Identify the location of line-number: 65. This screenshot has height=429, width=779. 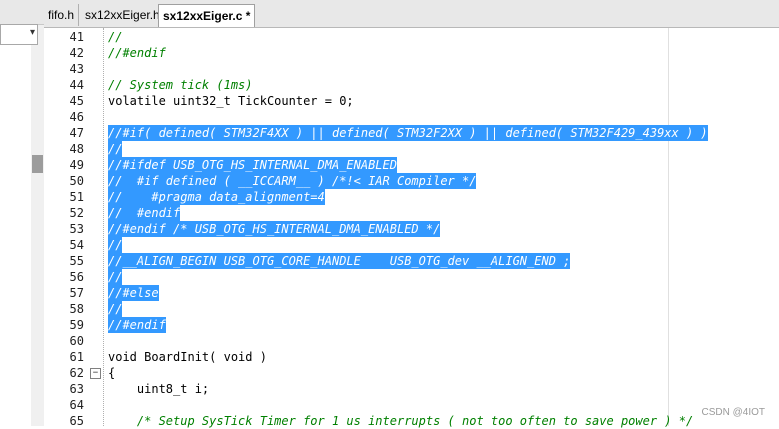
(76, 421).